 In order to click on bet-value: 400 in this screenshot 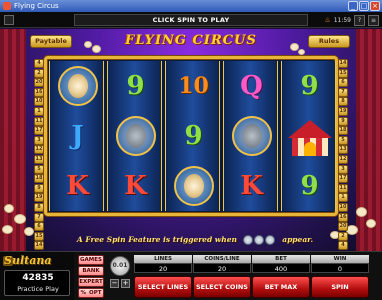, I will do `click(281, 268)`.